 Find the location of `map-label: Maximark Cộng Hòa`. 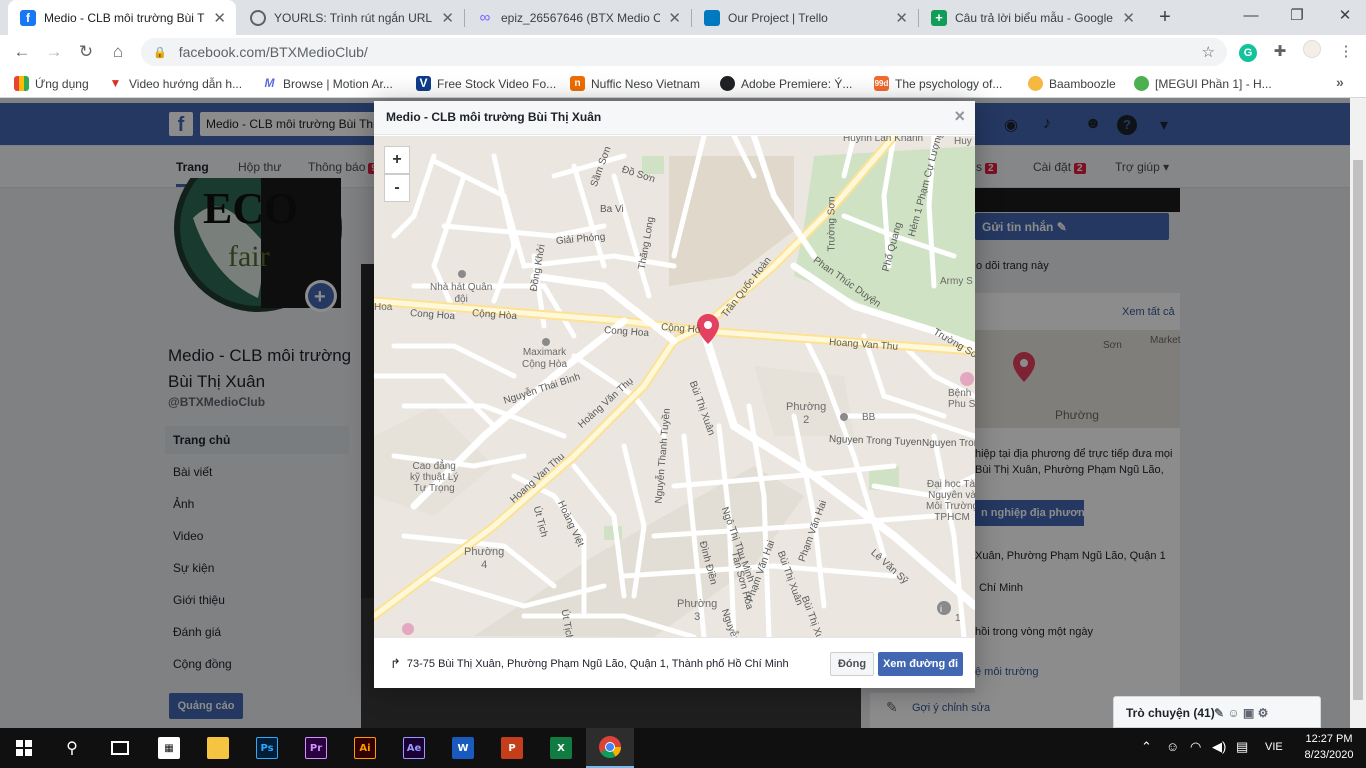

map-label: Maximark Cộng Hòa is located at coordinates (545, 358).